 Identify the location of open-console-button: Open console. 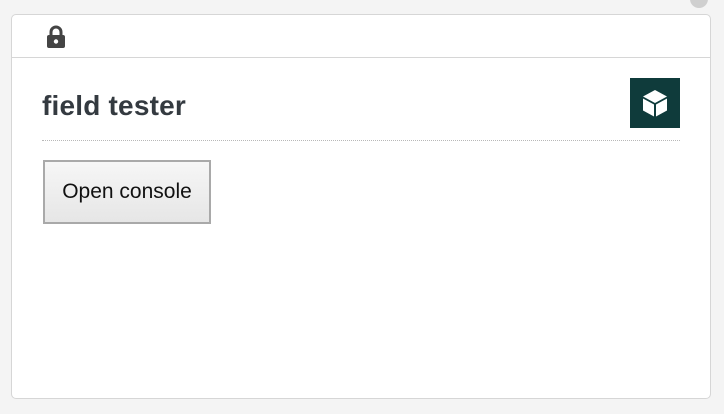
(127, 192).